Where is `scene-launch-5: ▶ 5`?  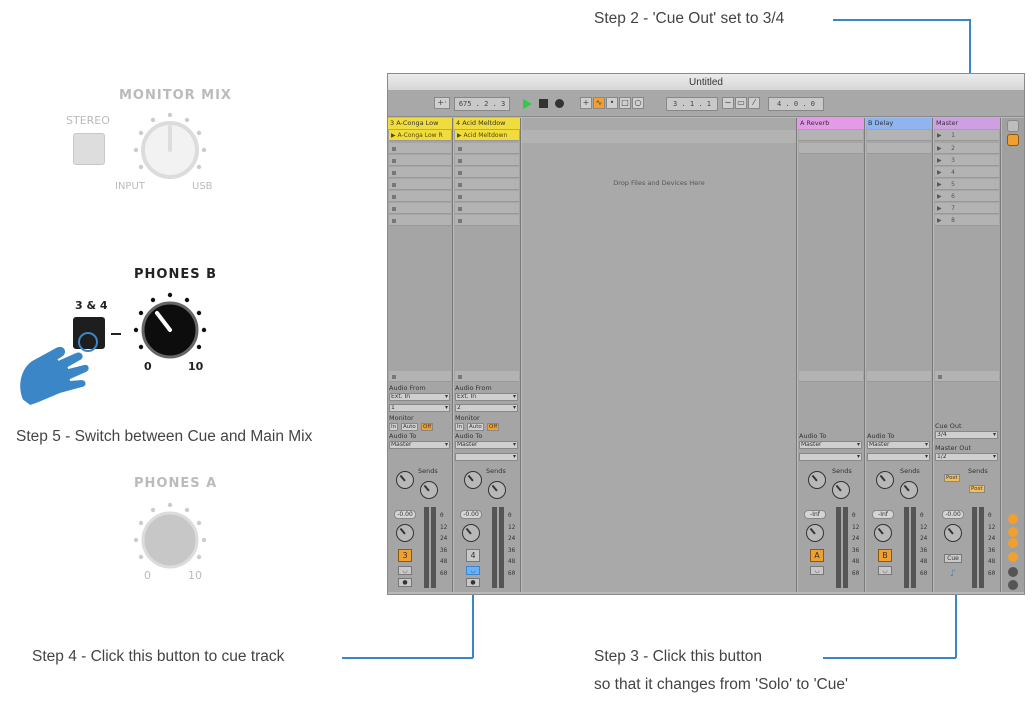
scene-launch-5: ▶ 5 is located at coordinates (967, 184).